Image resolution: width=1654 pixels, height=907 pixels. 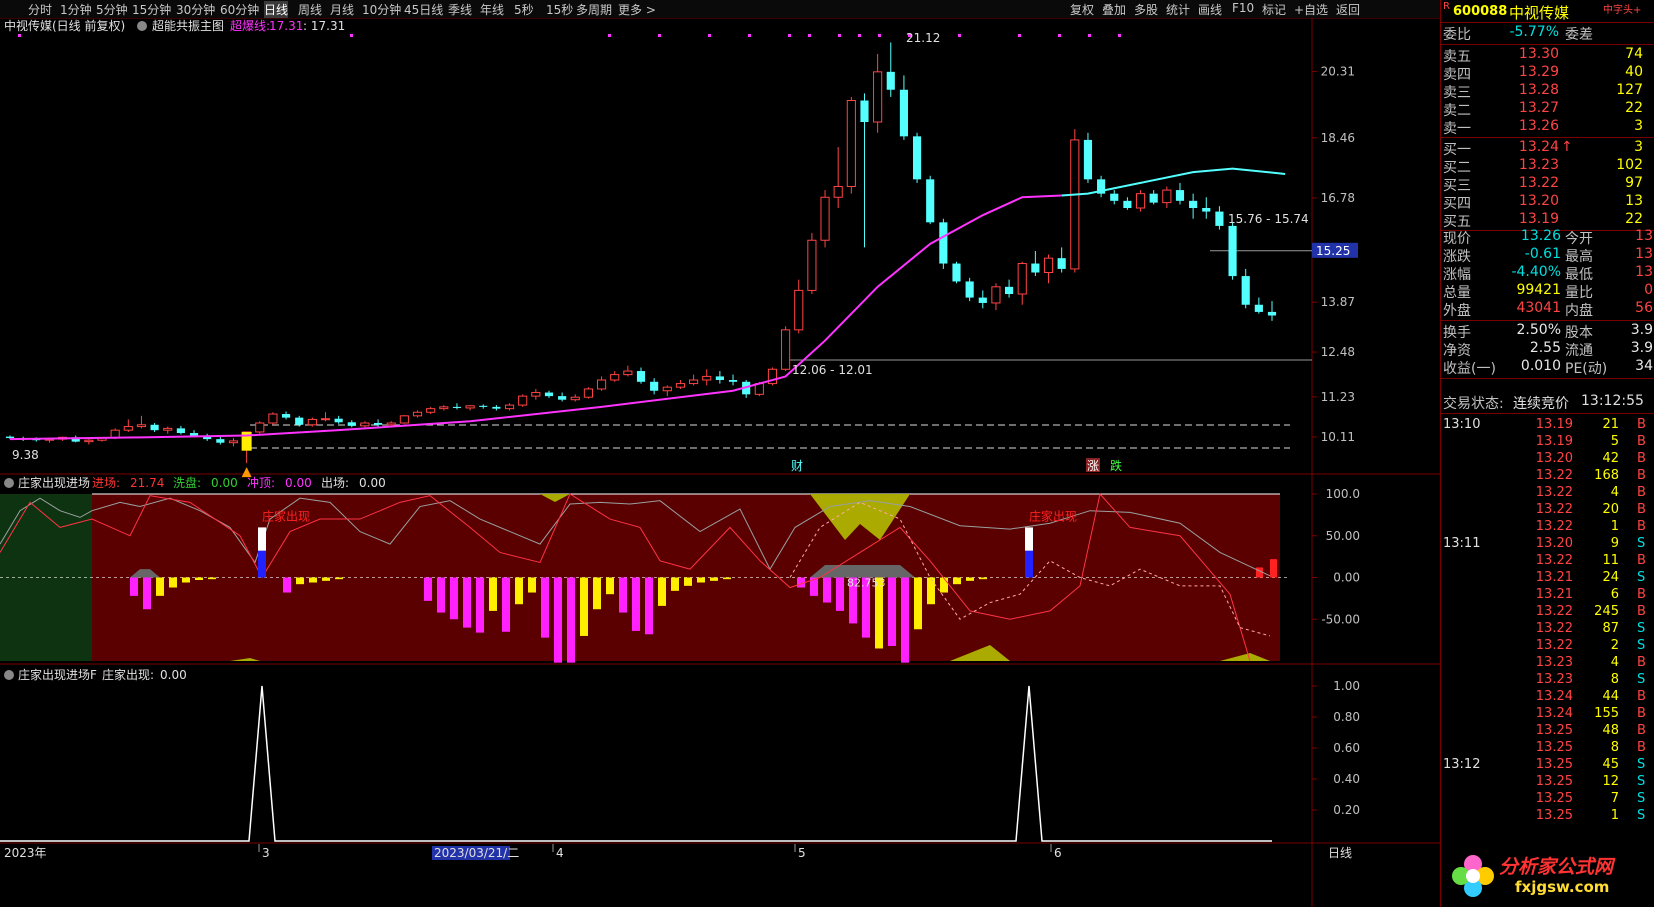 What do you see at coordinates (239, 9) in the screenshot?
I see `tab-timeframe-5: 60分钟` at bounding box center [239, 9].